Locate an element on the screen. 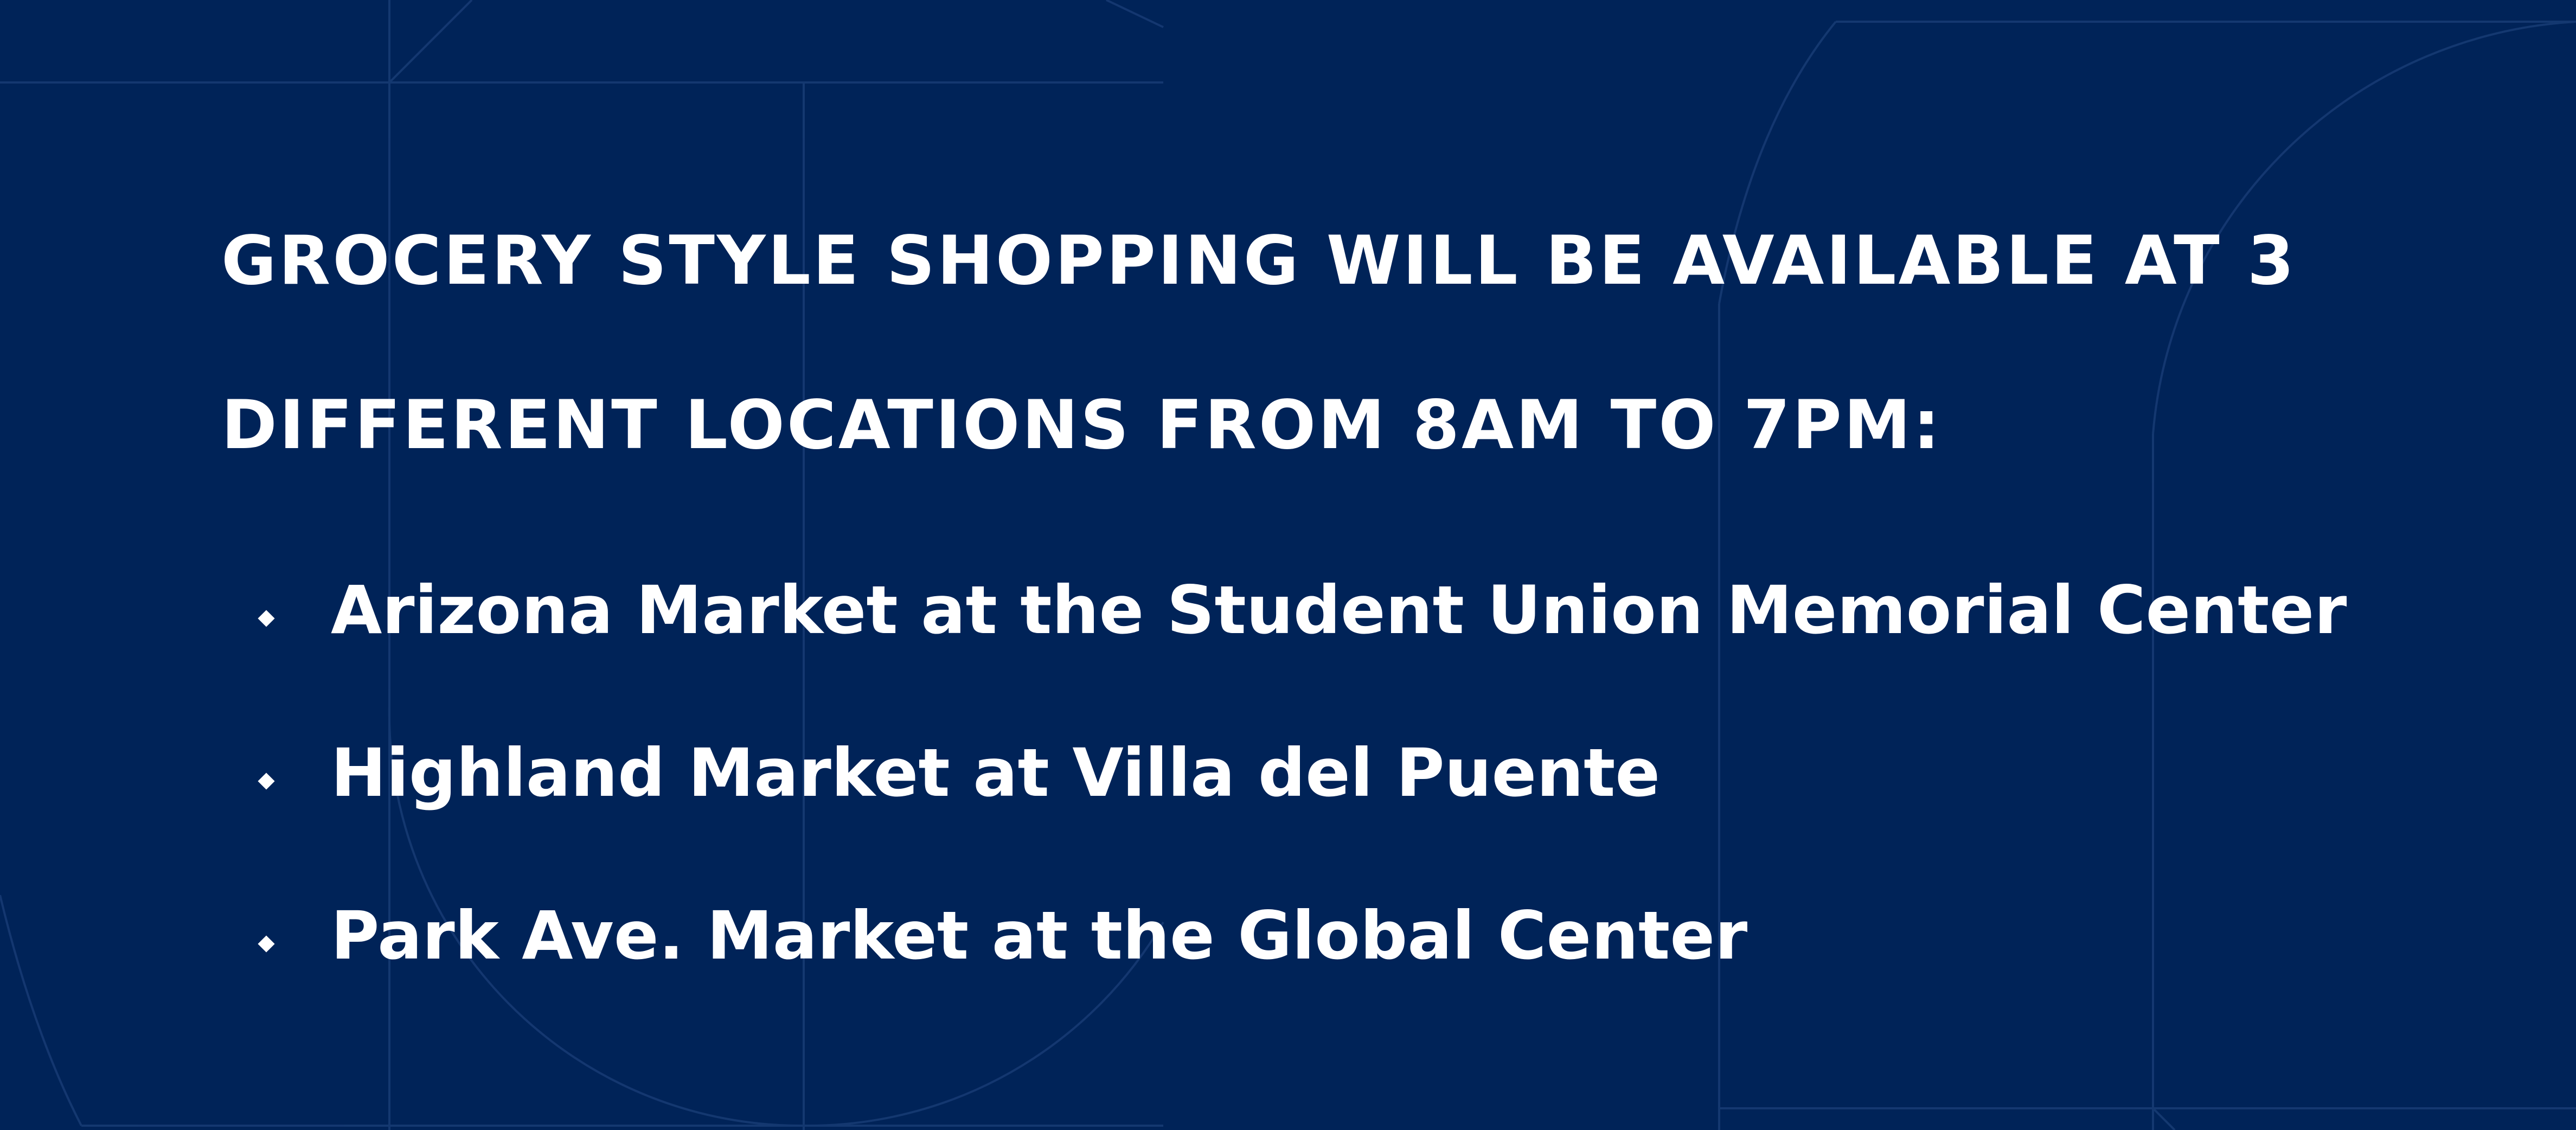  list-item-park-ave-market: Park Ave. Market at the Global Center is located at coordinates (1302, 935).